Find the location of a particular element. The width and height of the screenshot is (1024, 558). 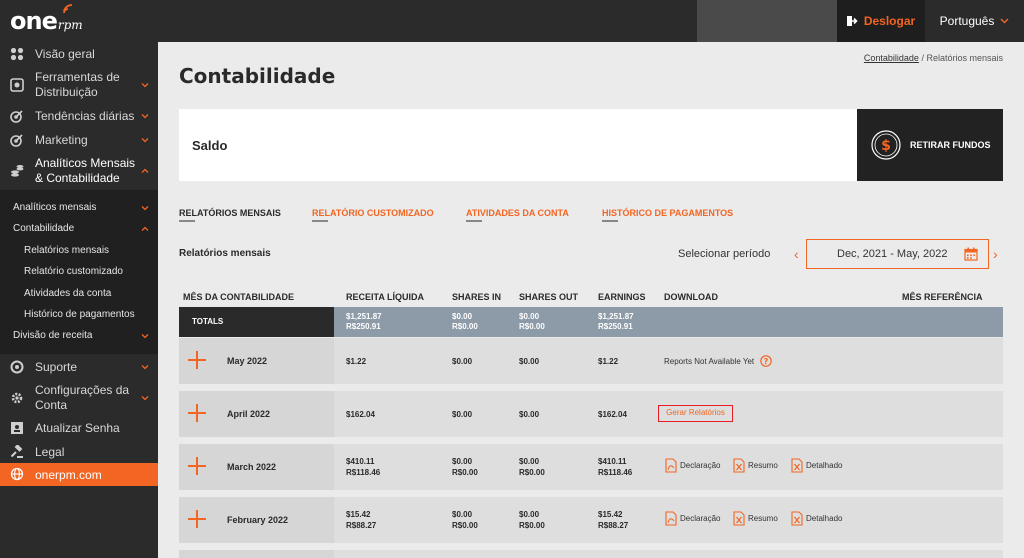

onerpm-logo: one rpm is located at coordinates (46, 19).